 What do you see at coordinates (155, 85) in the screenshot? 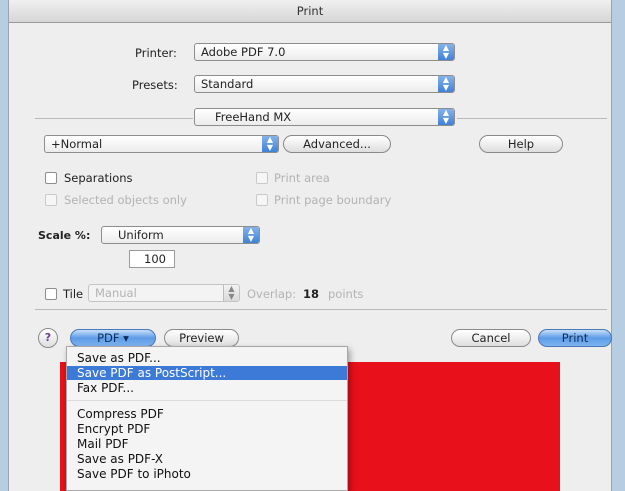
I see `presets-label: Presets:` at bounding box center [155, 85].